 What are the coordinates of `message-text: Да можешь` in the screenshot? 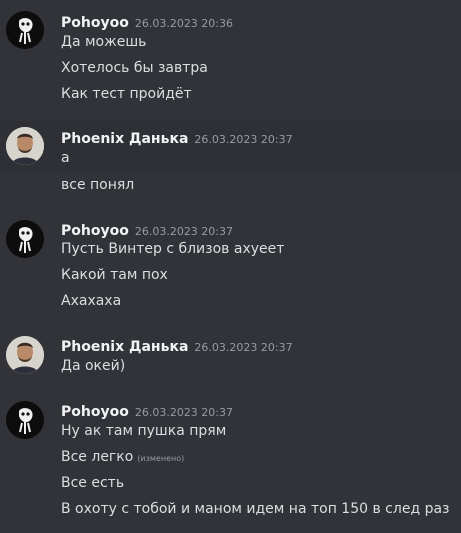 It's located at (104, 42).